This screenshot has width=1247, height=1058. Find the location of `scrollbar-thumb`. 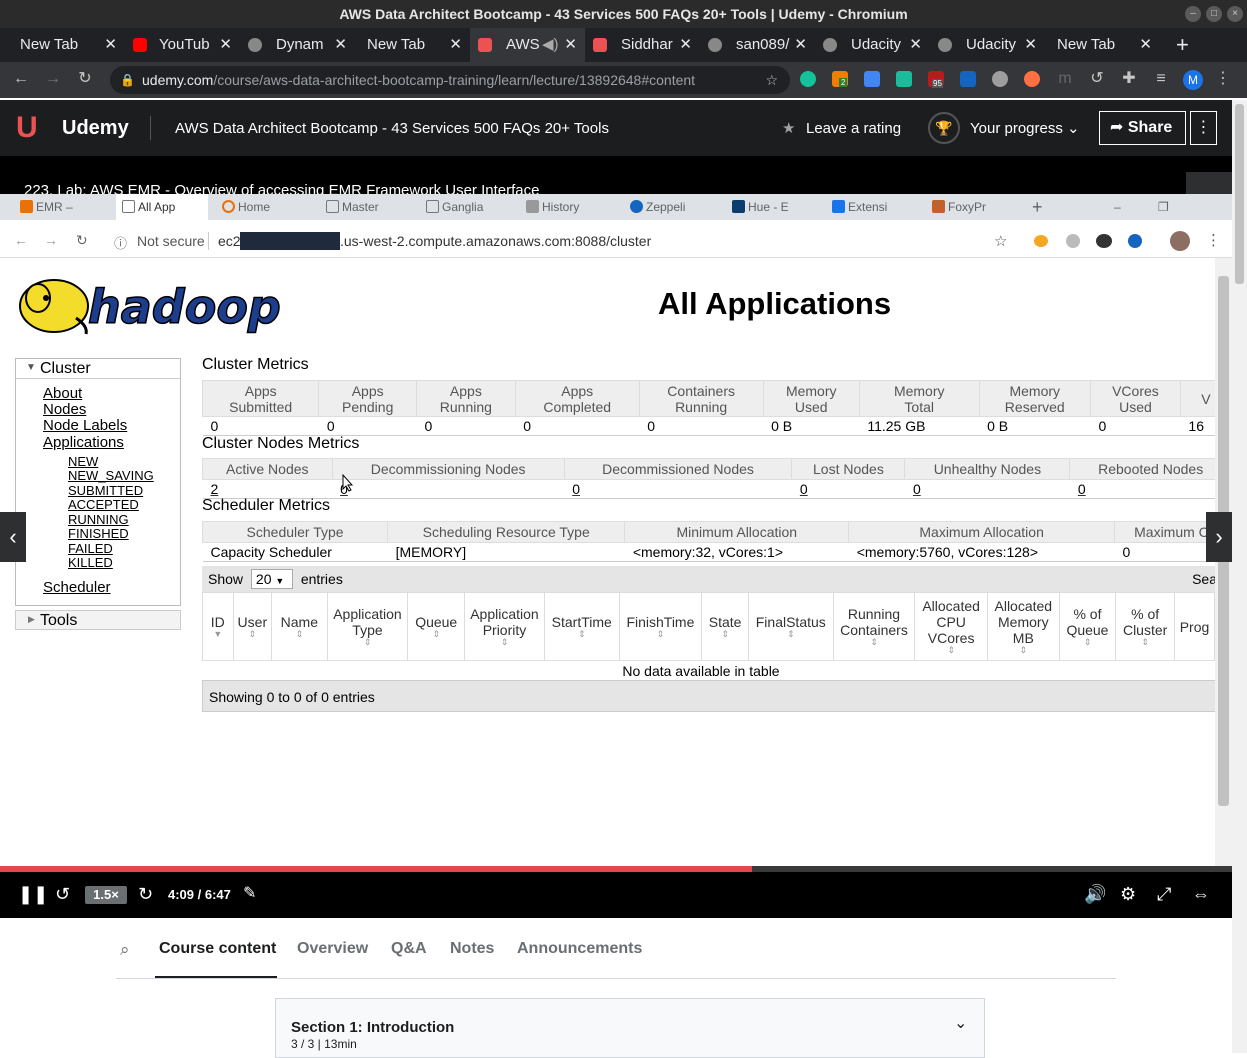

scrollbar-thumb is located at coordinates (1239, 194).